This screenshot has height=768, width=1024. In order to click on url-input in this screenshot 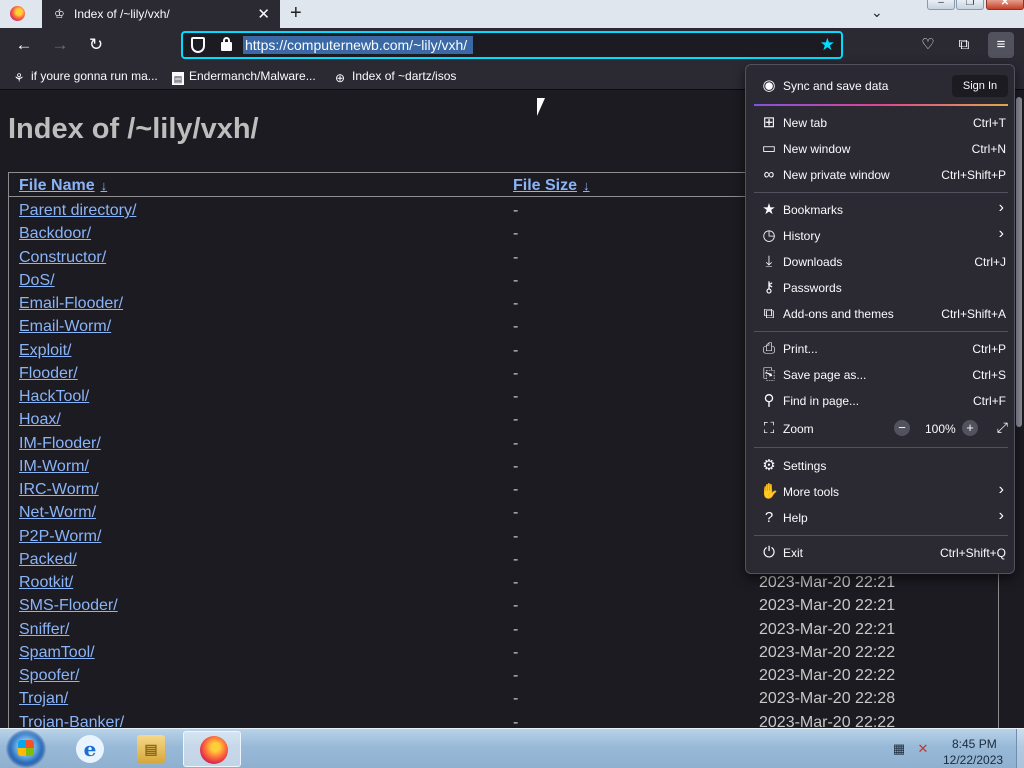, I will do `click(358, 45)`.